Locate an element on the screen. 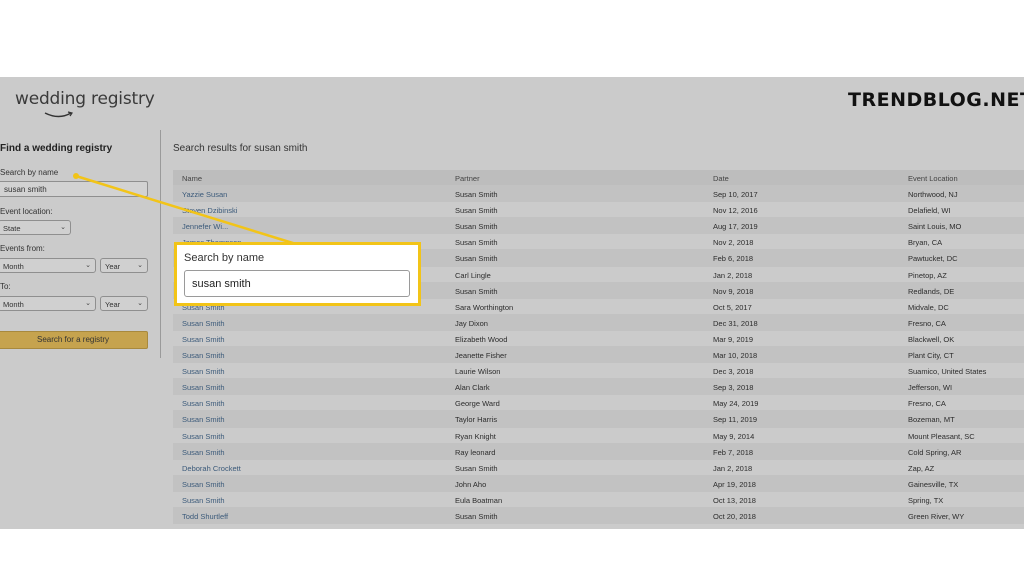 This screenshot has width=1024, height=576. callout-search-value: susan smith is located at coordinates (221, 284).